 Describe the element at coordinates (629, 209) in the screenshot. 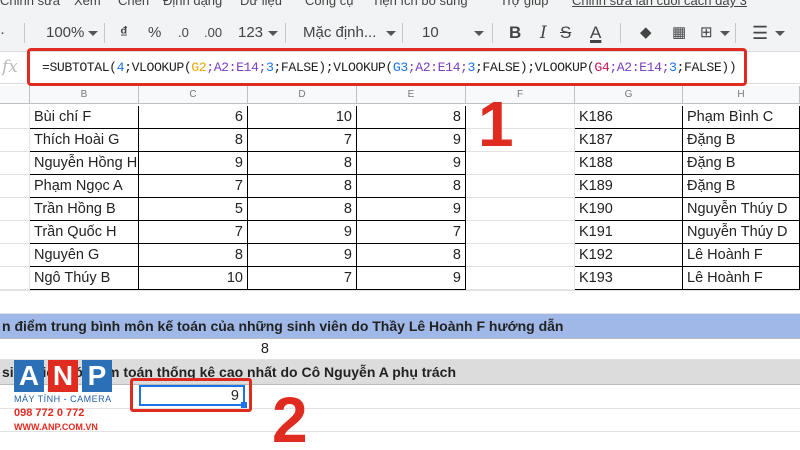

I see `cell-g: K190` at that location.